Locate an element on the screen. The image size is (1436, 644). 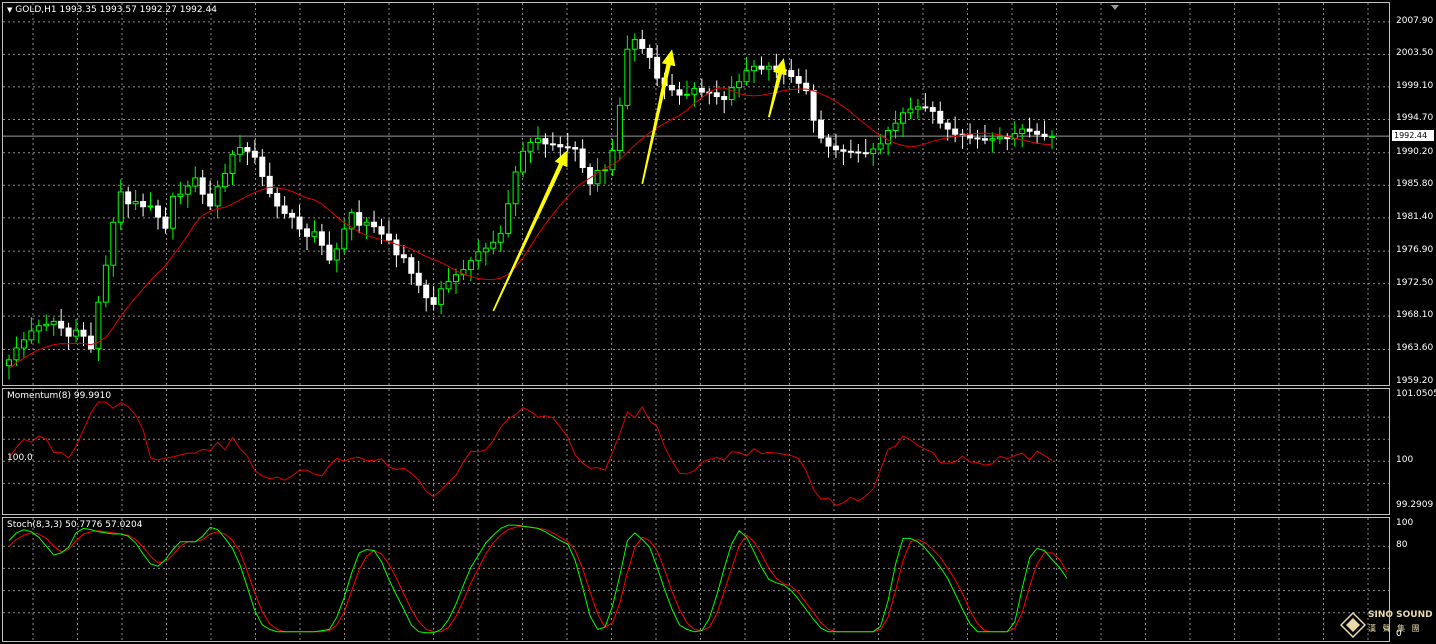
axis-tick-label: 1985.80 is located at coordinates (1415, 184).